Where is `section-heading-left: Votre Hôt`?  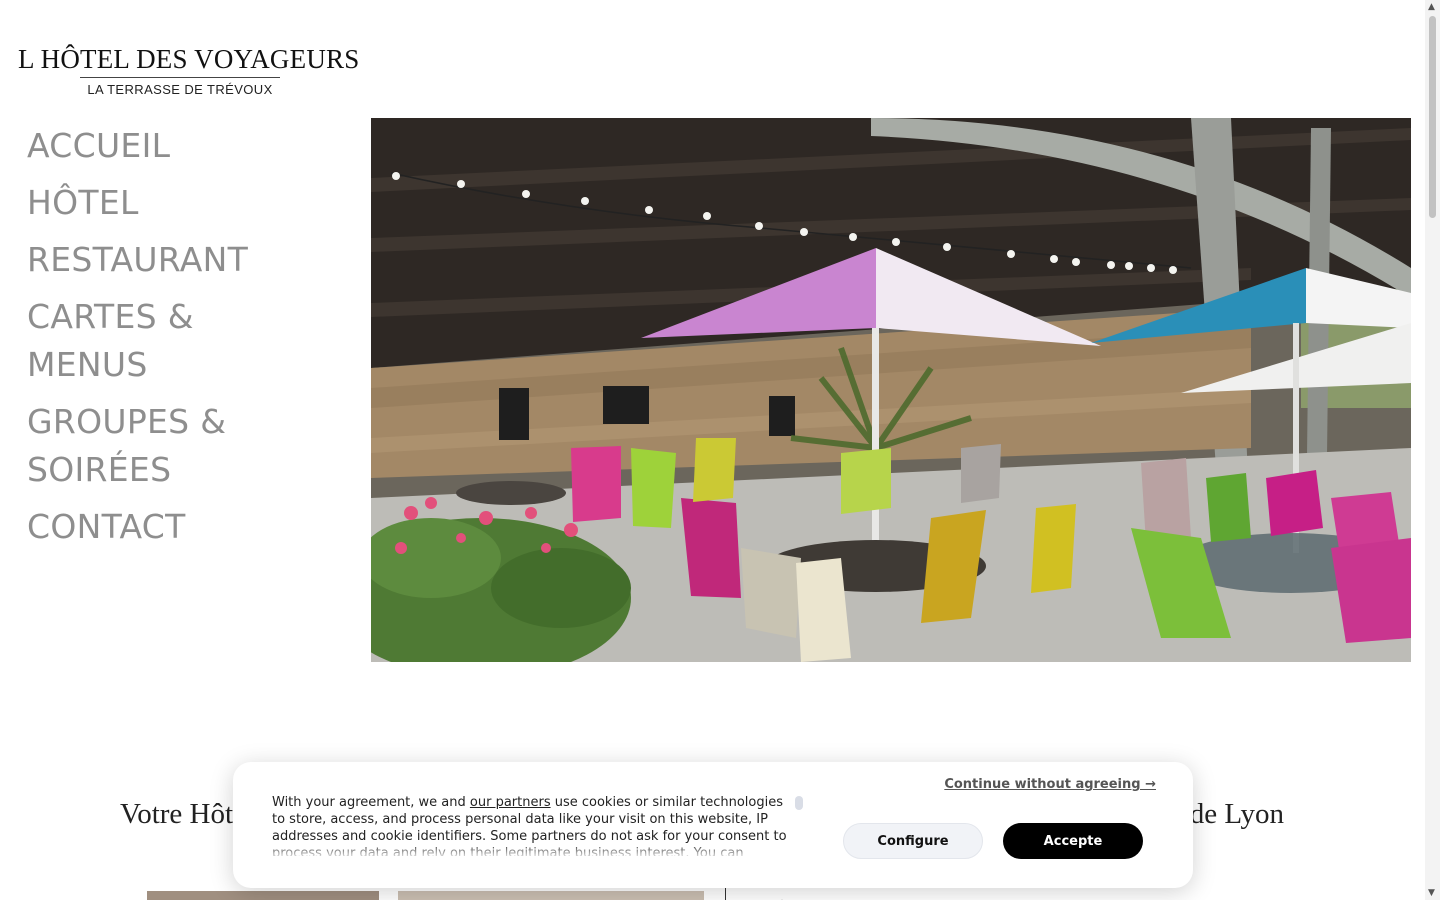
section-heading-left: Votre Hôt is located at coordinates (177, 814).